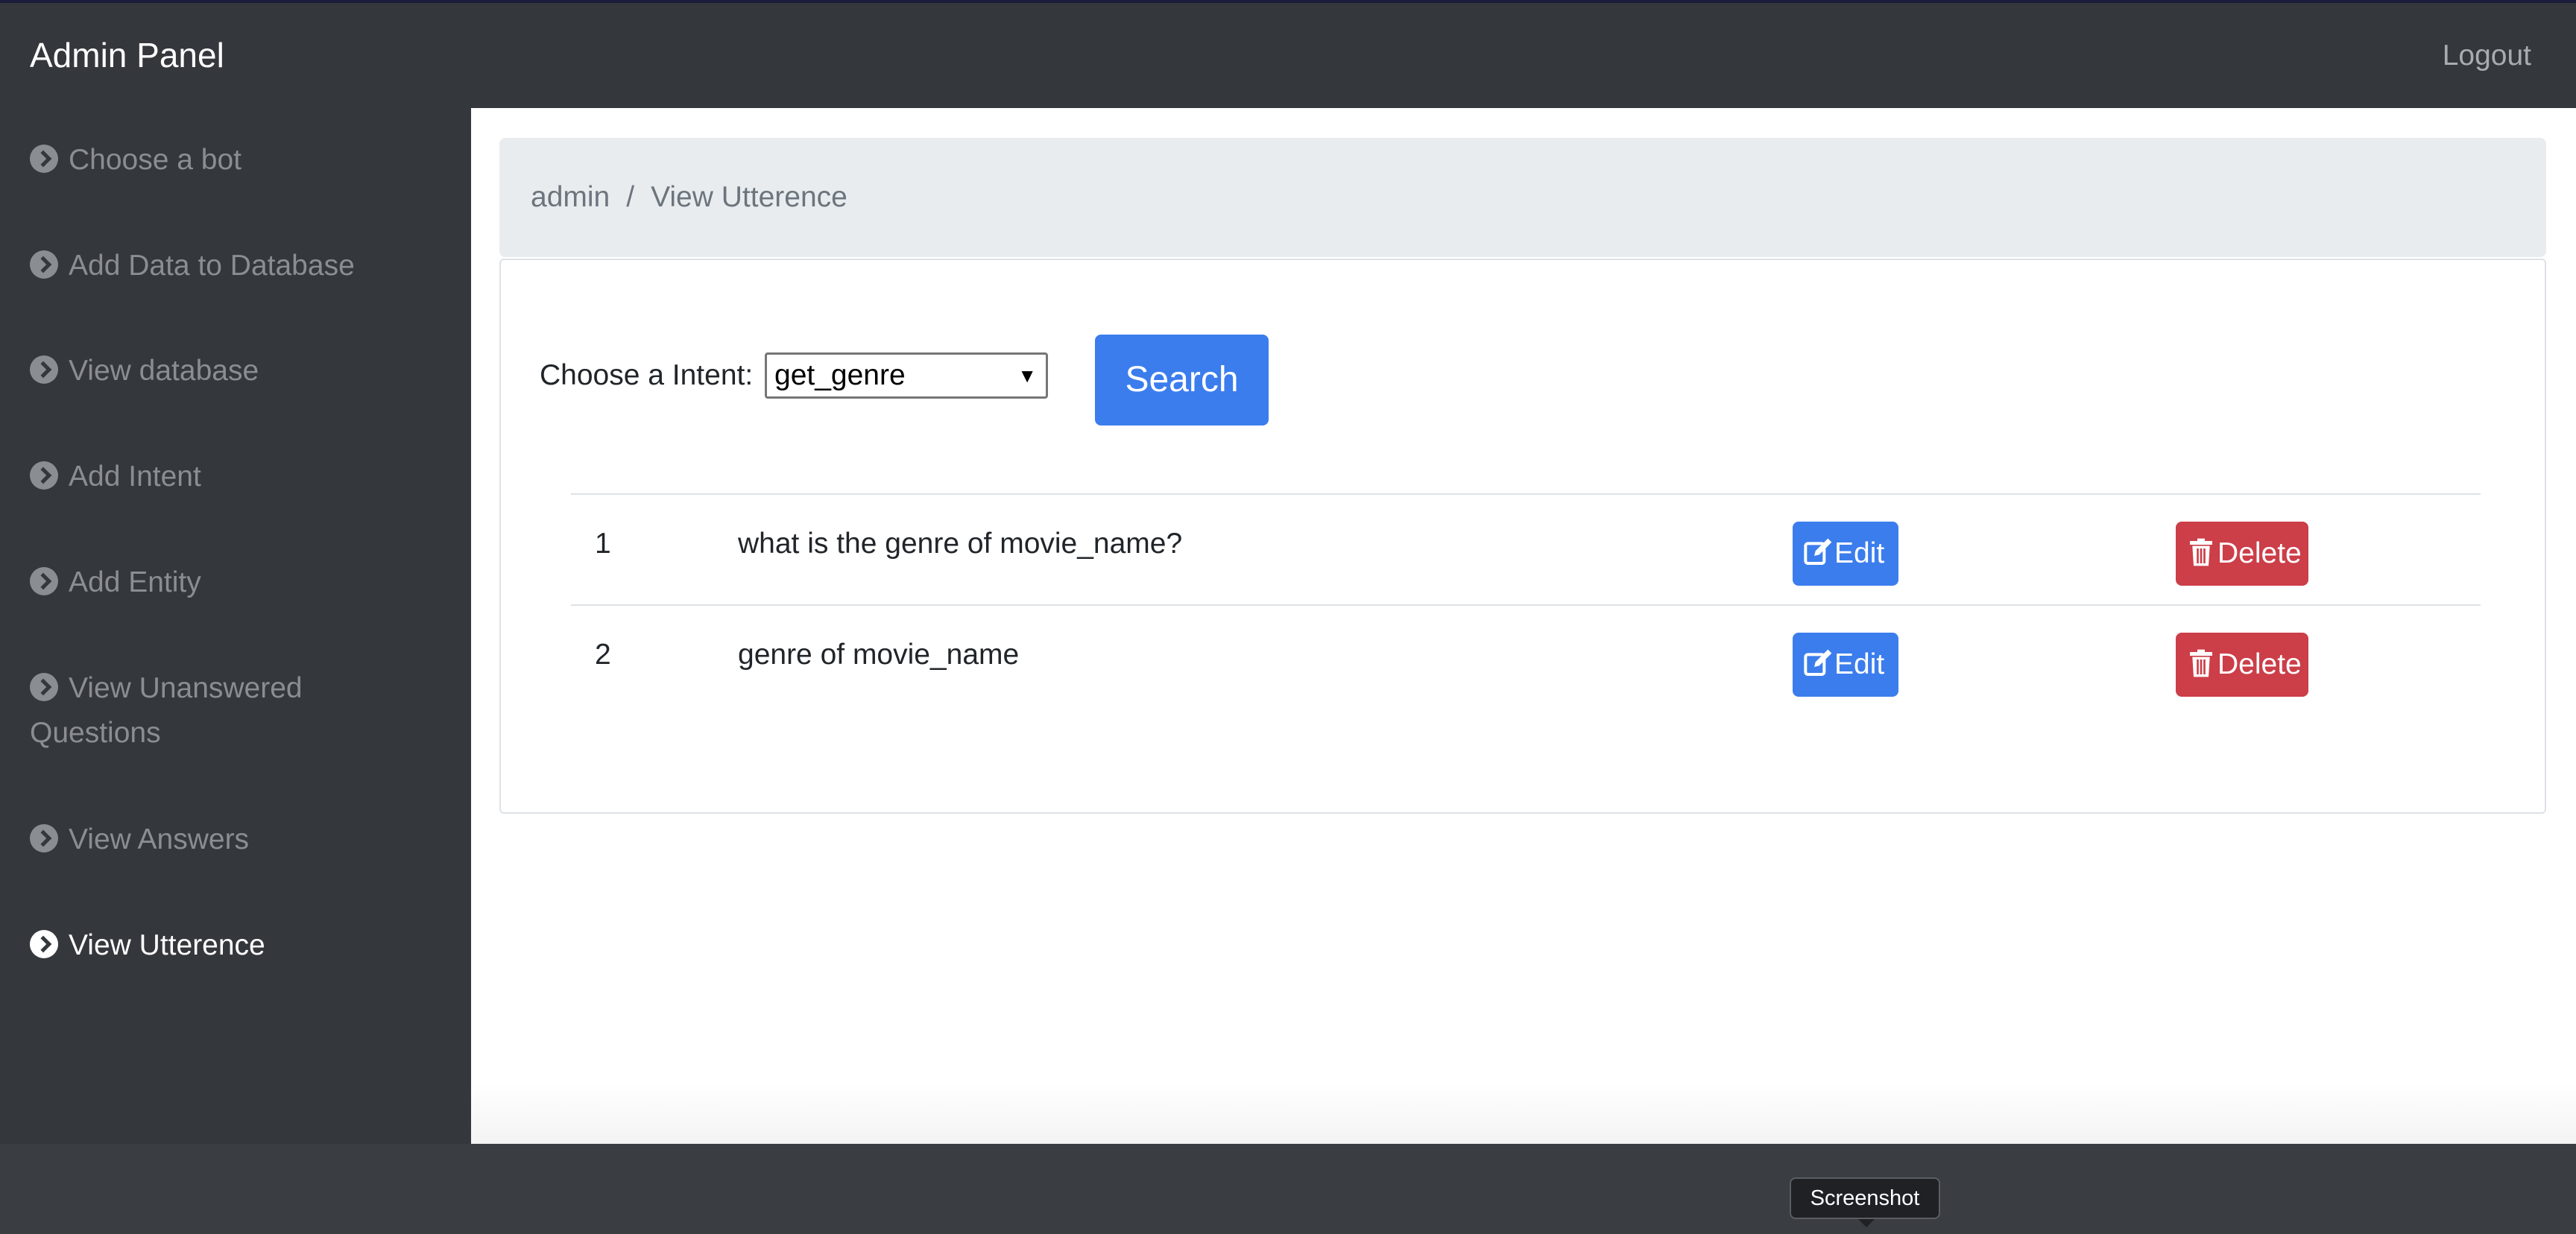 This screenshot has width=2576, height=1234. Describe the element at coordinates (95, 733) in the screenshot. I see `sidebar-item-label-line2: Questions` at that location.